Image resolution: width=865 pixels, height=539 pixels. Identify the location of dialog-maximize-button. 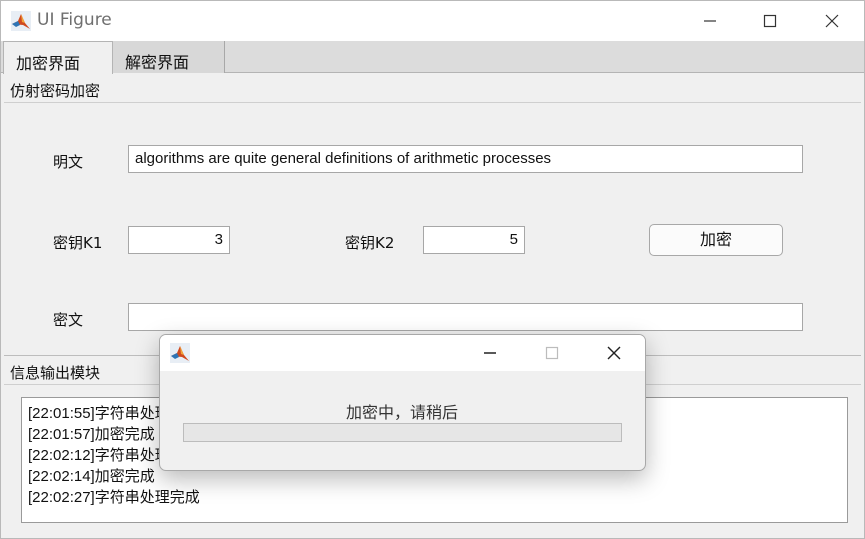
(552, 353).